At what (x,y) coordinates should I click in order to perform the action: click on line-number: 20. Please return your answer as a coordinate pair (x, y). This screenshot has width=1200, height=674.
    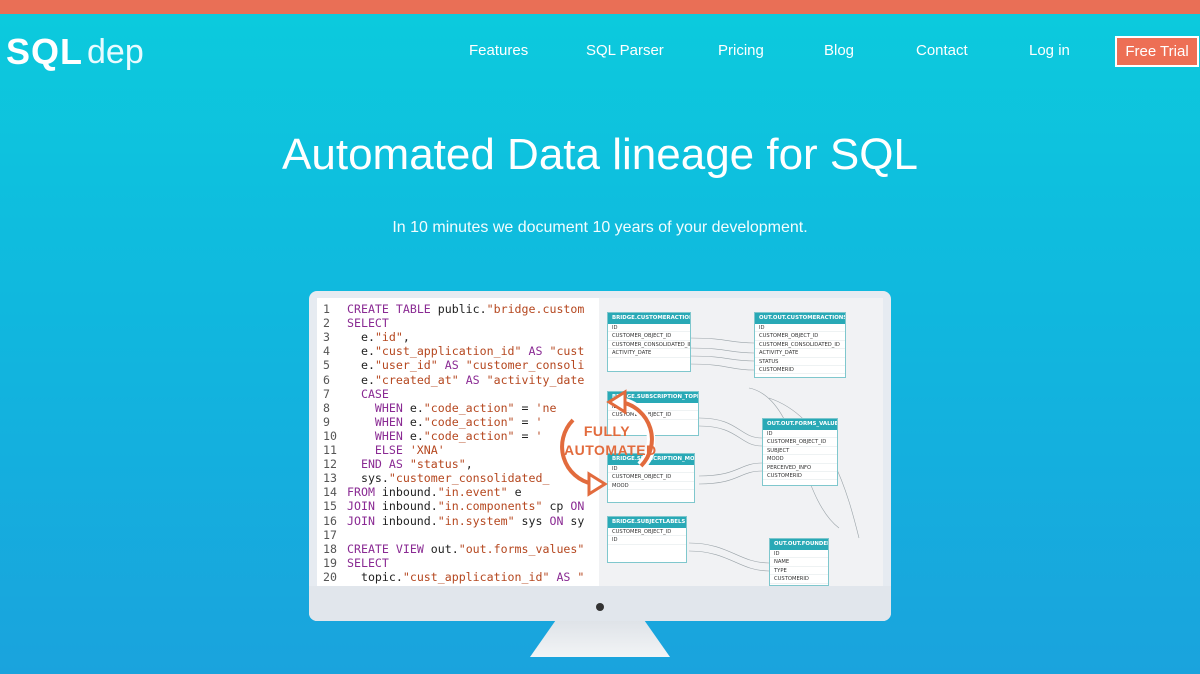
    Looking at the image, I should click on (330, 576).